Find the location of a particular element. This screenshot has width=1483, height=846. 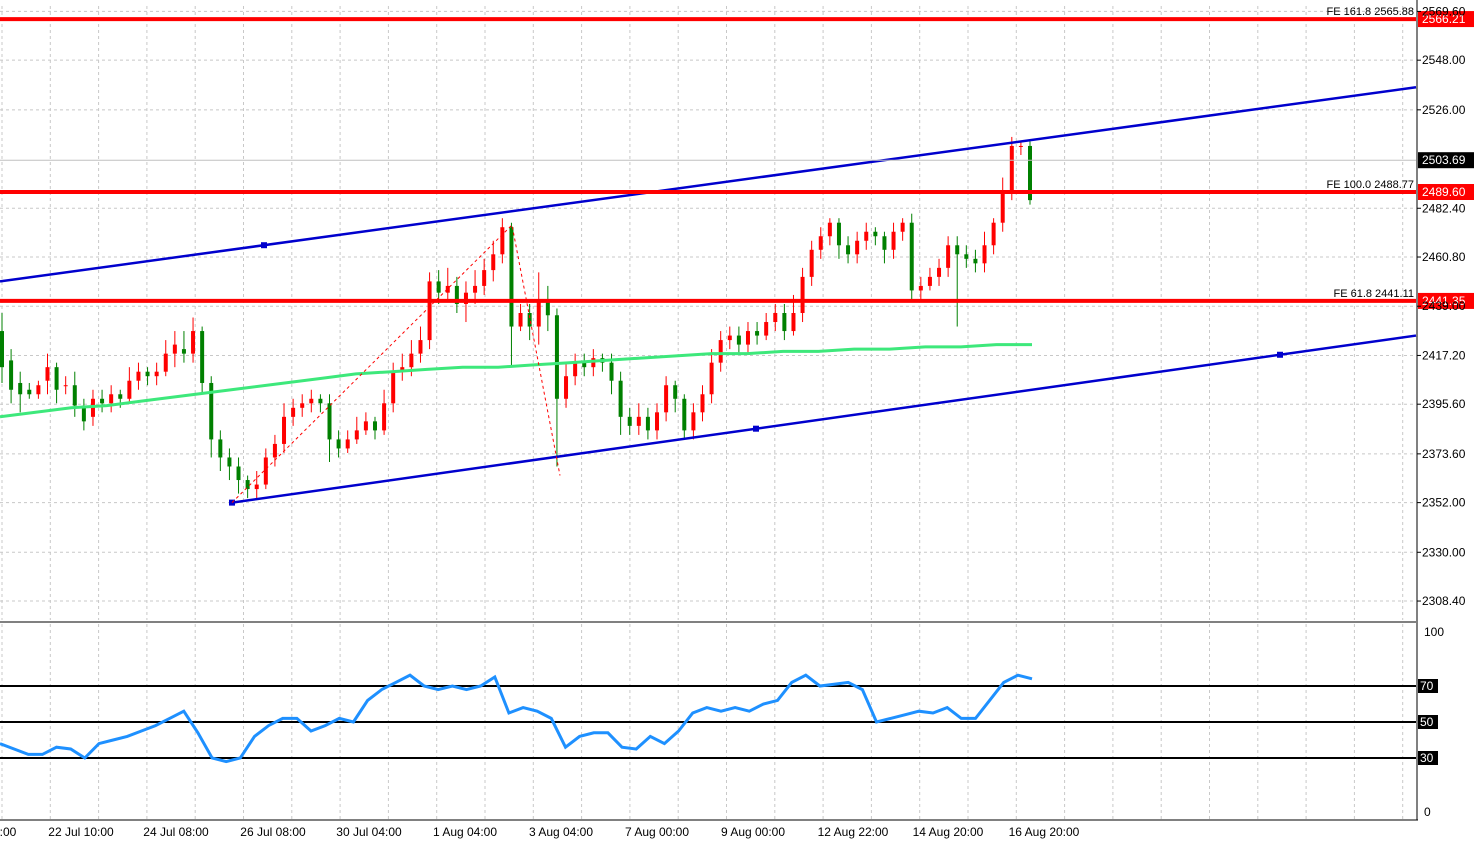

y-tick-label: 2526.00 is located at coordinates (1444, 110).